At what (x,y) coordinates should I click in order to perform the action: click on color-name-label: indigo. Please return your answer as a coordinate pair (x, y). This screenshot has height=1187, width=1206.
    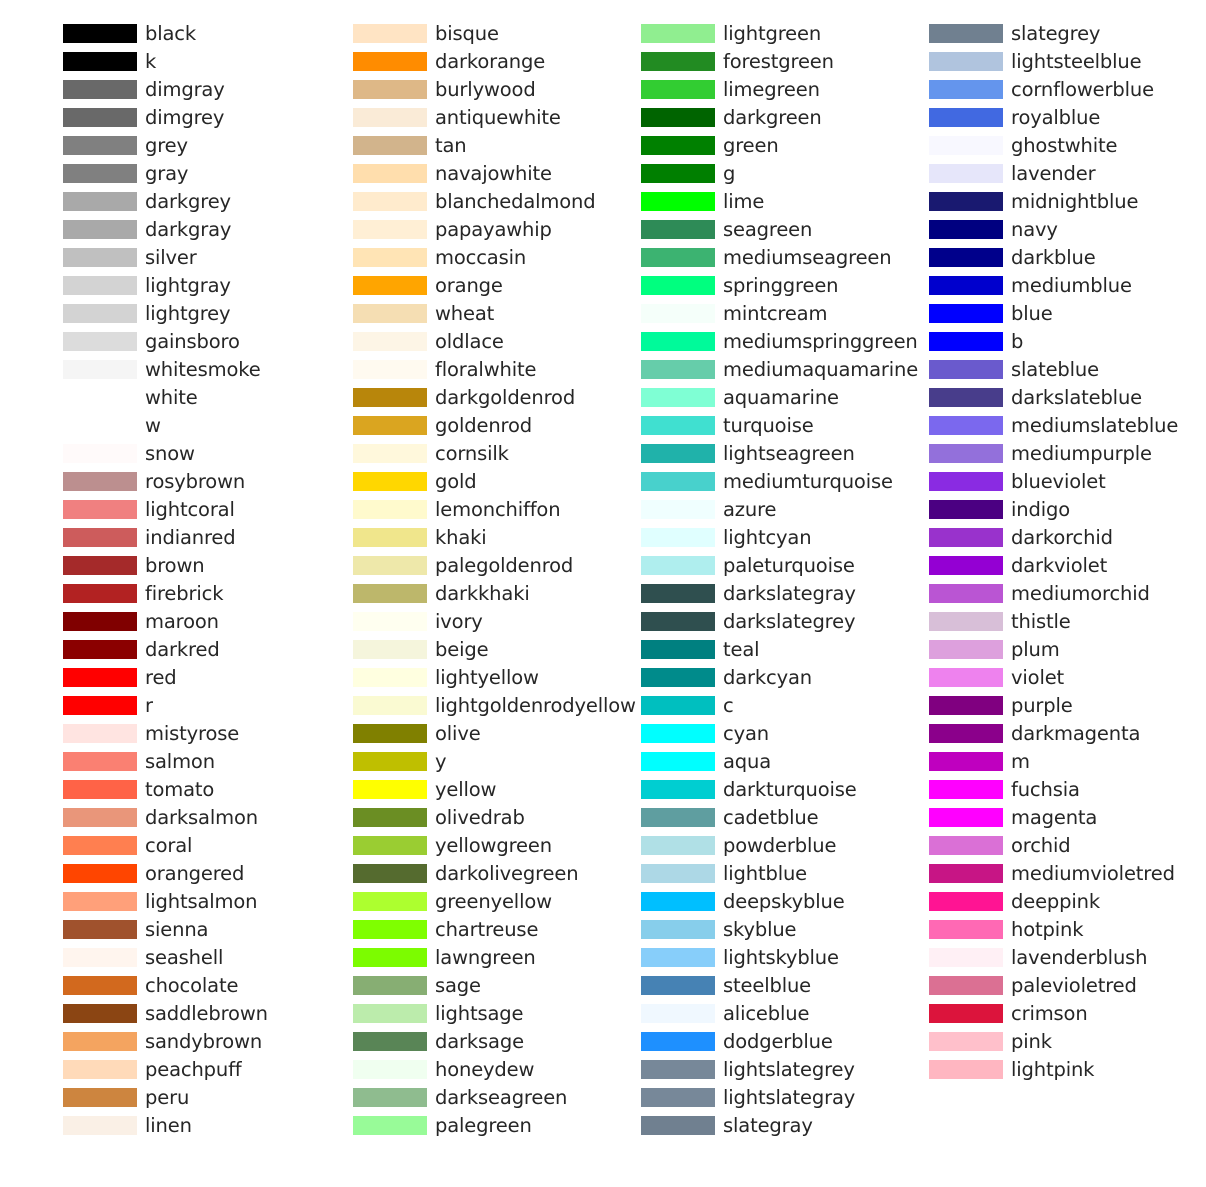
    Looking at the image, I should click on (1040, 509).